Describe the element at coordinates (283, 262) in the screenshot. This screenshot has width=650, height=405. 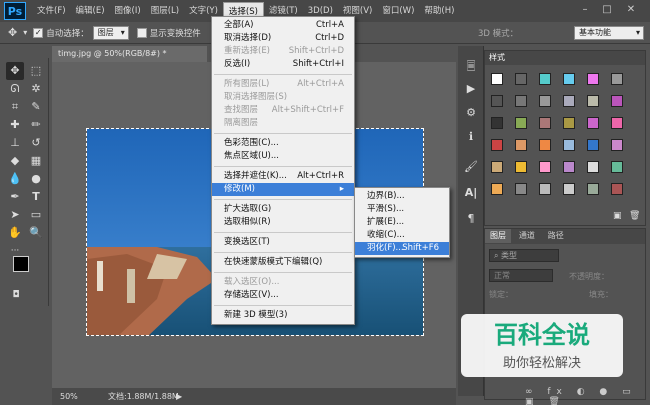
I see `menu-item: 在快速蒙版模式下编辑(Q)` at that location.